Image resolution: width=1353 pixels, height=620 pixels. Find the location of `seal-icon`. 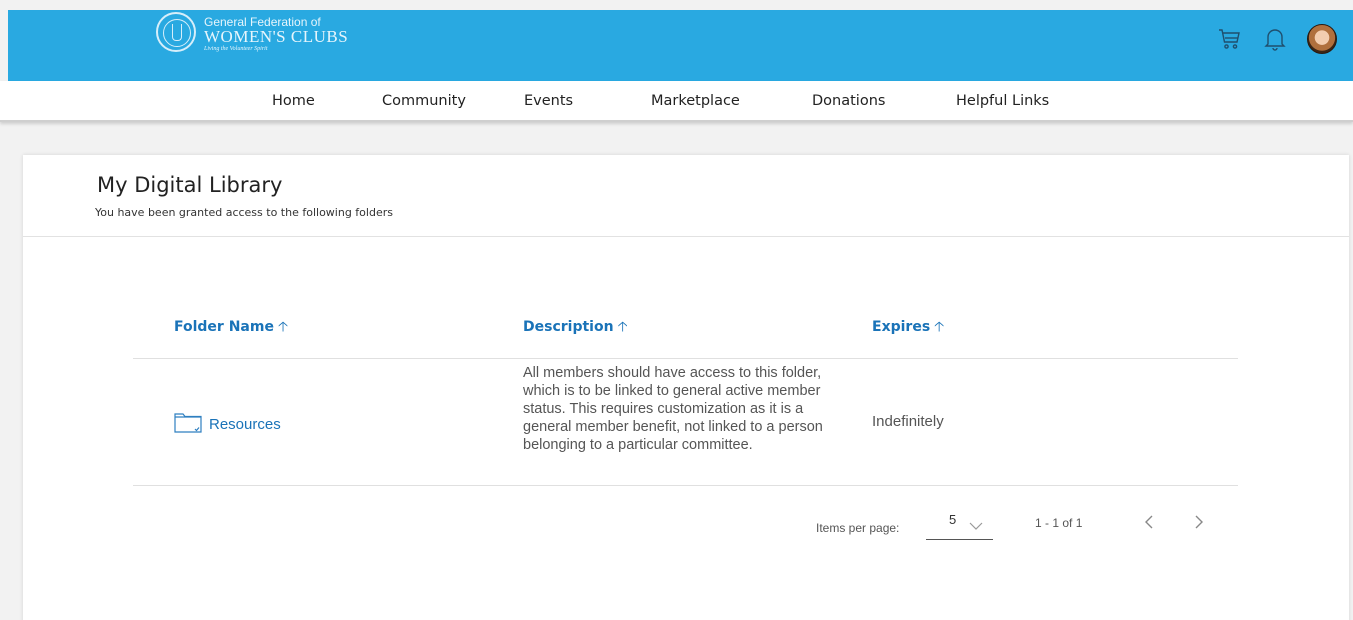

seal-icon is located at coordinates (176, 32).